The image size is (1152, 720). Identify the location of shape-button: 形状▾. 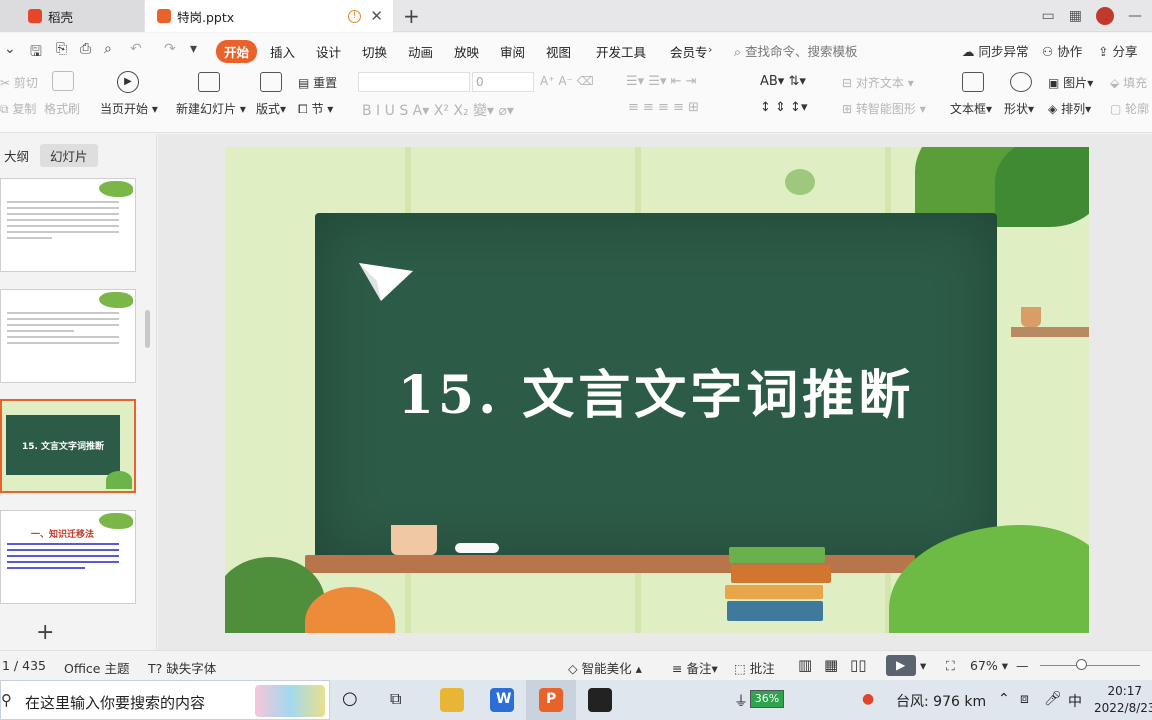
(1019, 108).